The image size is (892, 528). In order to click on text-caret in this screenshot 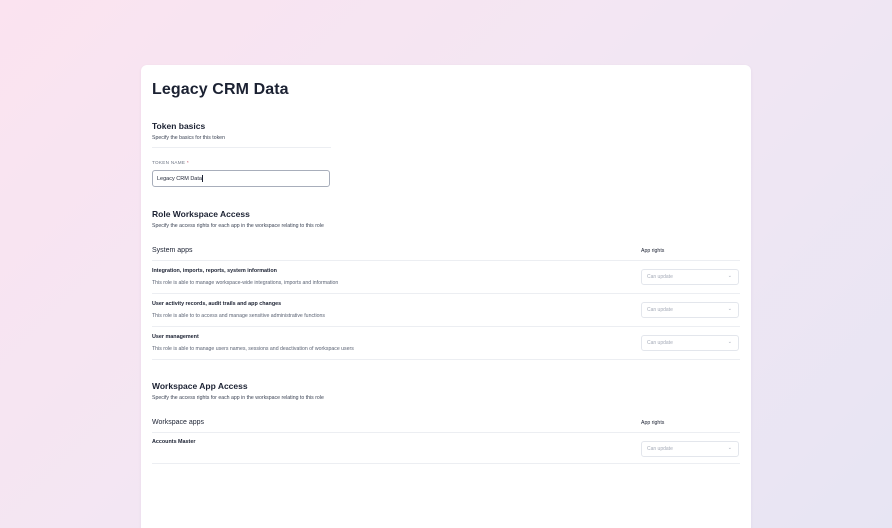, I will do `click(203, 178)`.